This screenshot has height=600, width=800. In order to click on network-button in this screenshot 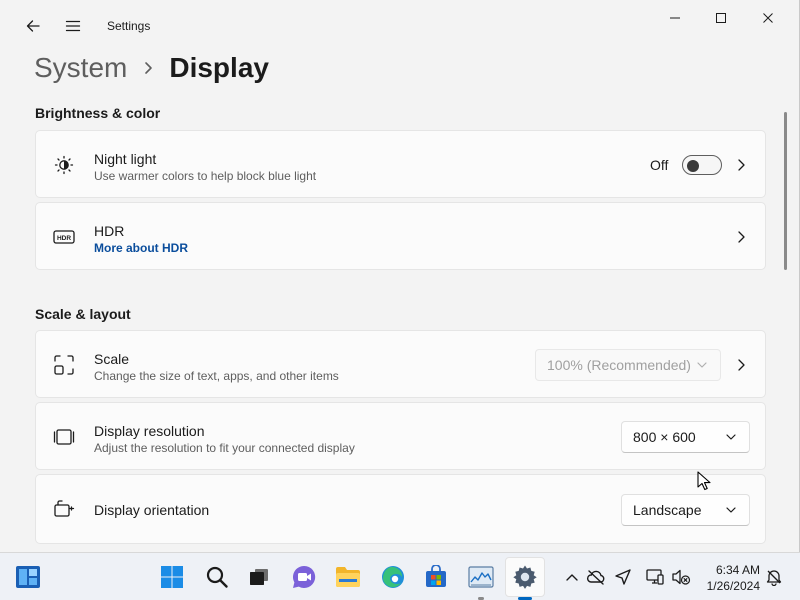, I will do `click(655, 577)`.